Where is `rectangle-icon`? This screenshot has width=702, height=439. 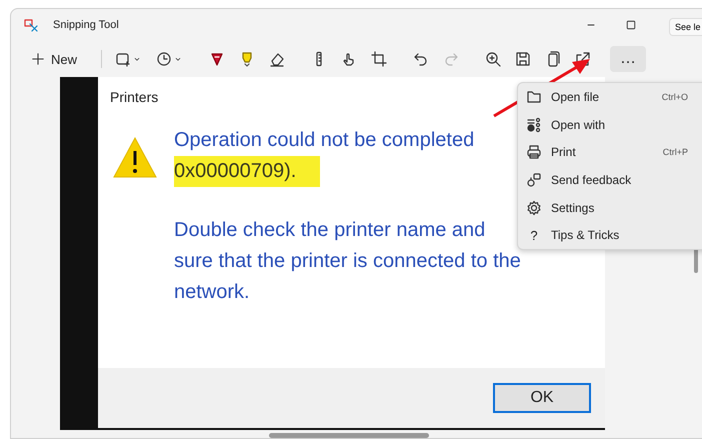
rectangle-icon is located at coordinates (123, 59).